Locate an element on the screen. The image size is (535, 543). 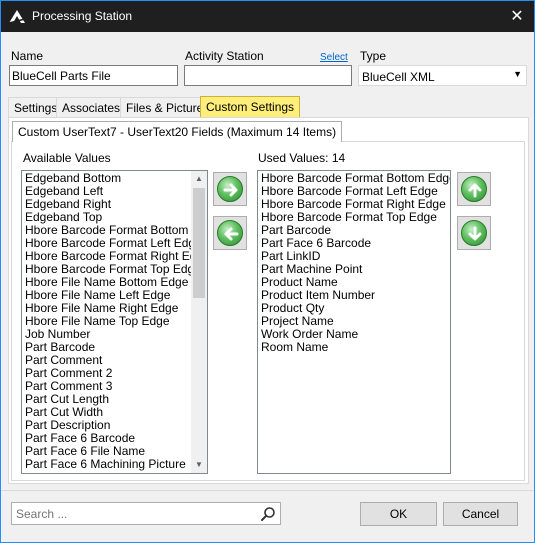
title-bar: Processing Station ✕ is located at coordinates (267, 16).